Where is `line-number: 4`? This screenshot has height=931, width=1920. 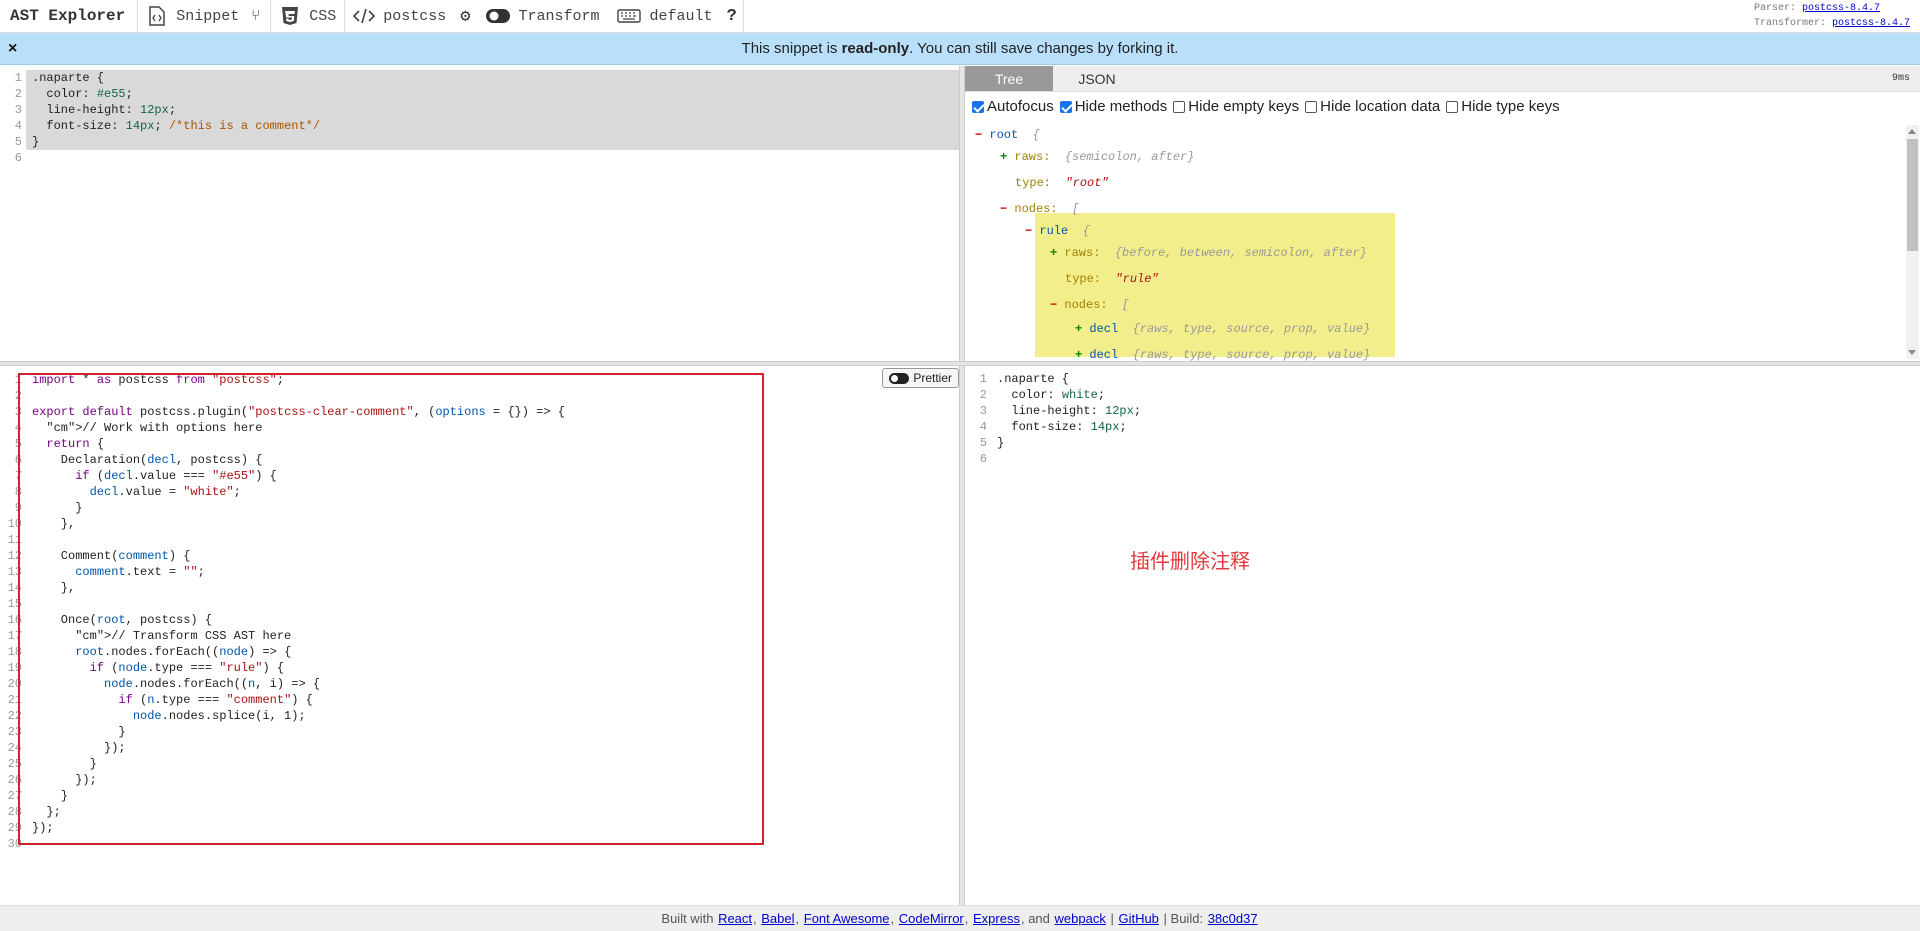 line-number: 4 is located at coordinates (18, 428).